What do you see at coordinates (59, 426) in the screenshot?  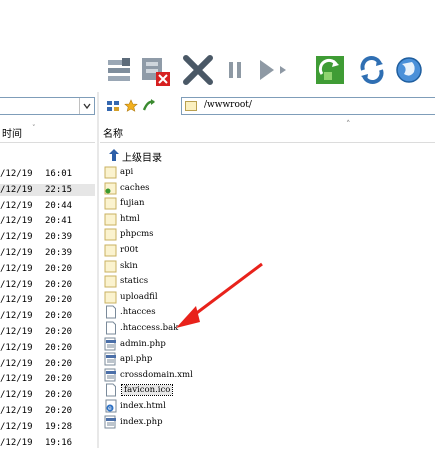 I see `row-time: 19:28` at bounding box center [59, 426].